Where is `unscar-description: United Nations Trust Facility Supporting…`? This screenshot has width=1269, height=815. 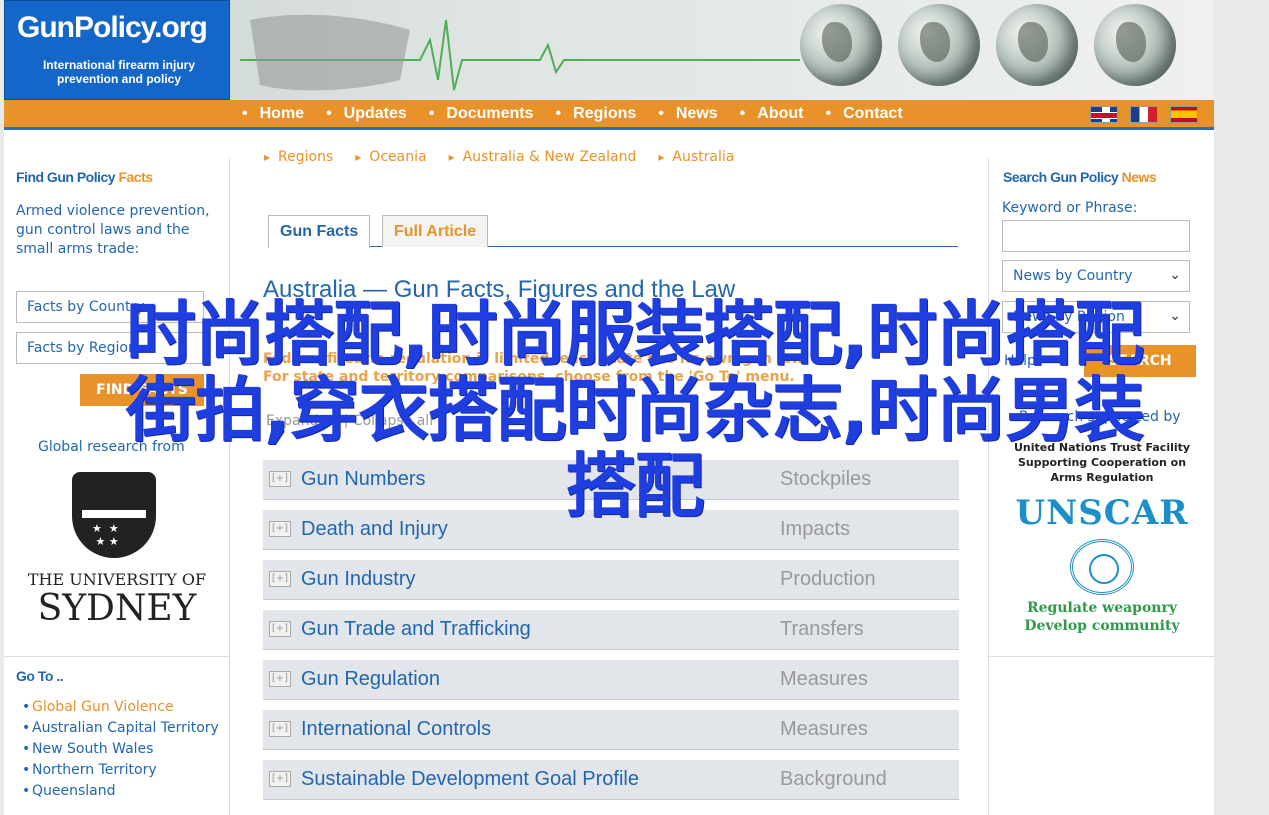 unscar-description: United Nations Trust Facility Supporting… is located at coordinates (1102, 462).